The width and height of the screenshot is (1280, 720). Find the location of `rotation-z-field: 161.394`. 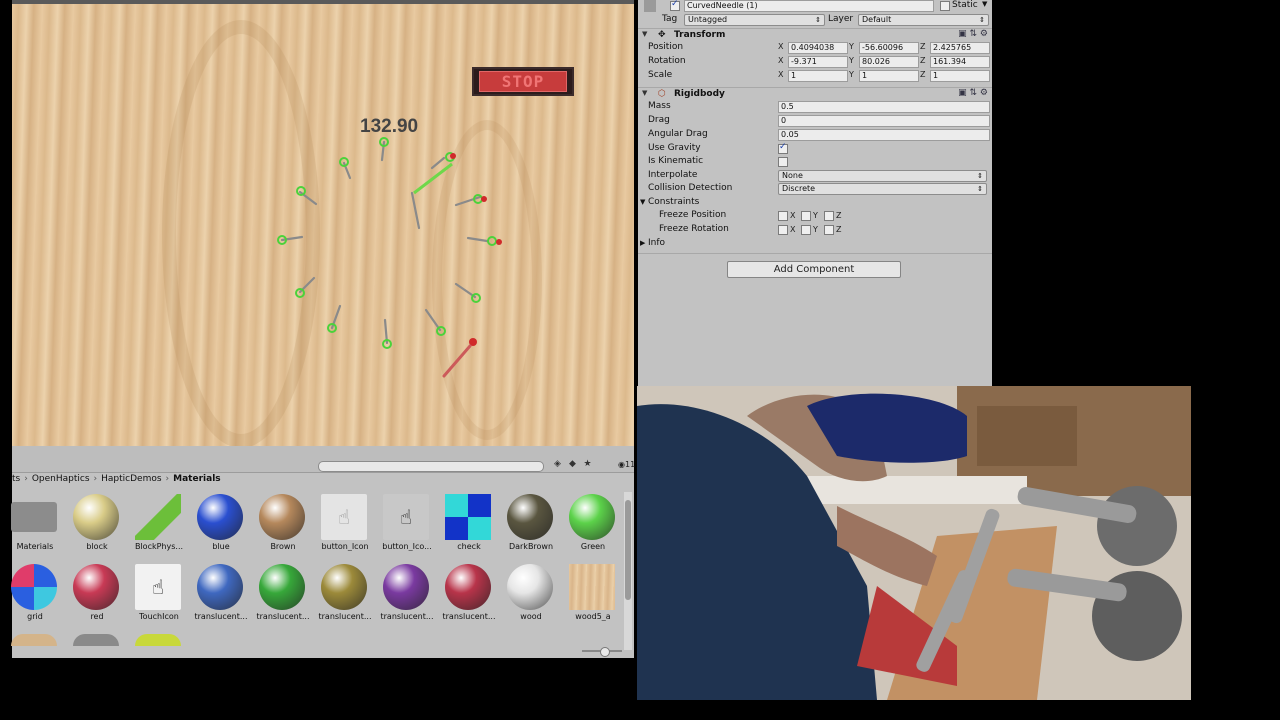

rotation-z-field: 161.394 is located at coordinates (960, 62).